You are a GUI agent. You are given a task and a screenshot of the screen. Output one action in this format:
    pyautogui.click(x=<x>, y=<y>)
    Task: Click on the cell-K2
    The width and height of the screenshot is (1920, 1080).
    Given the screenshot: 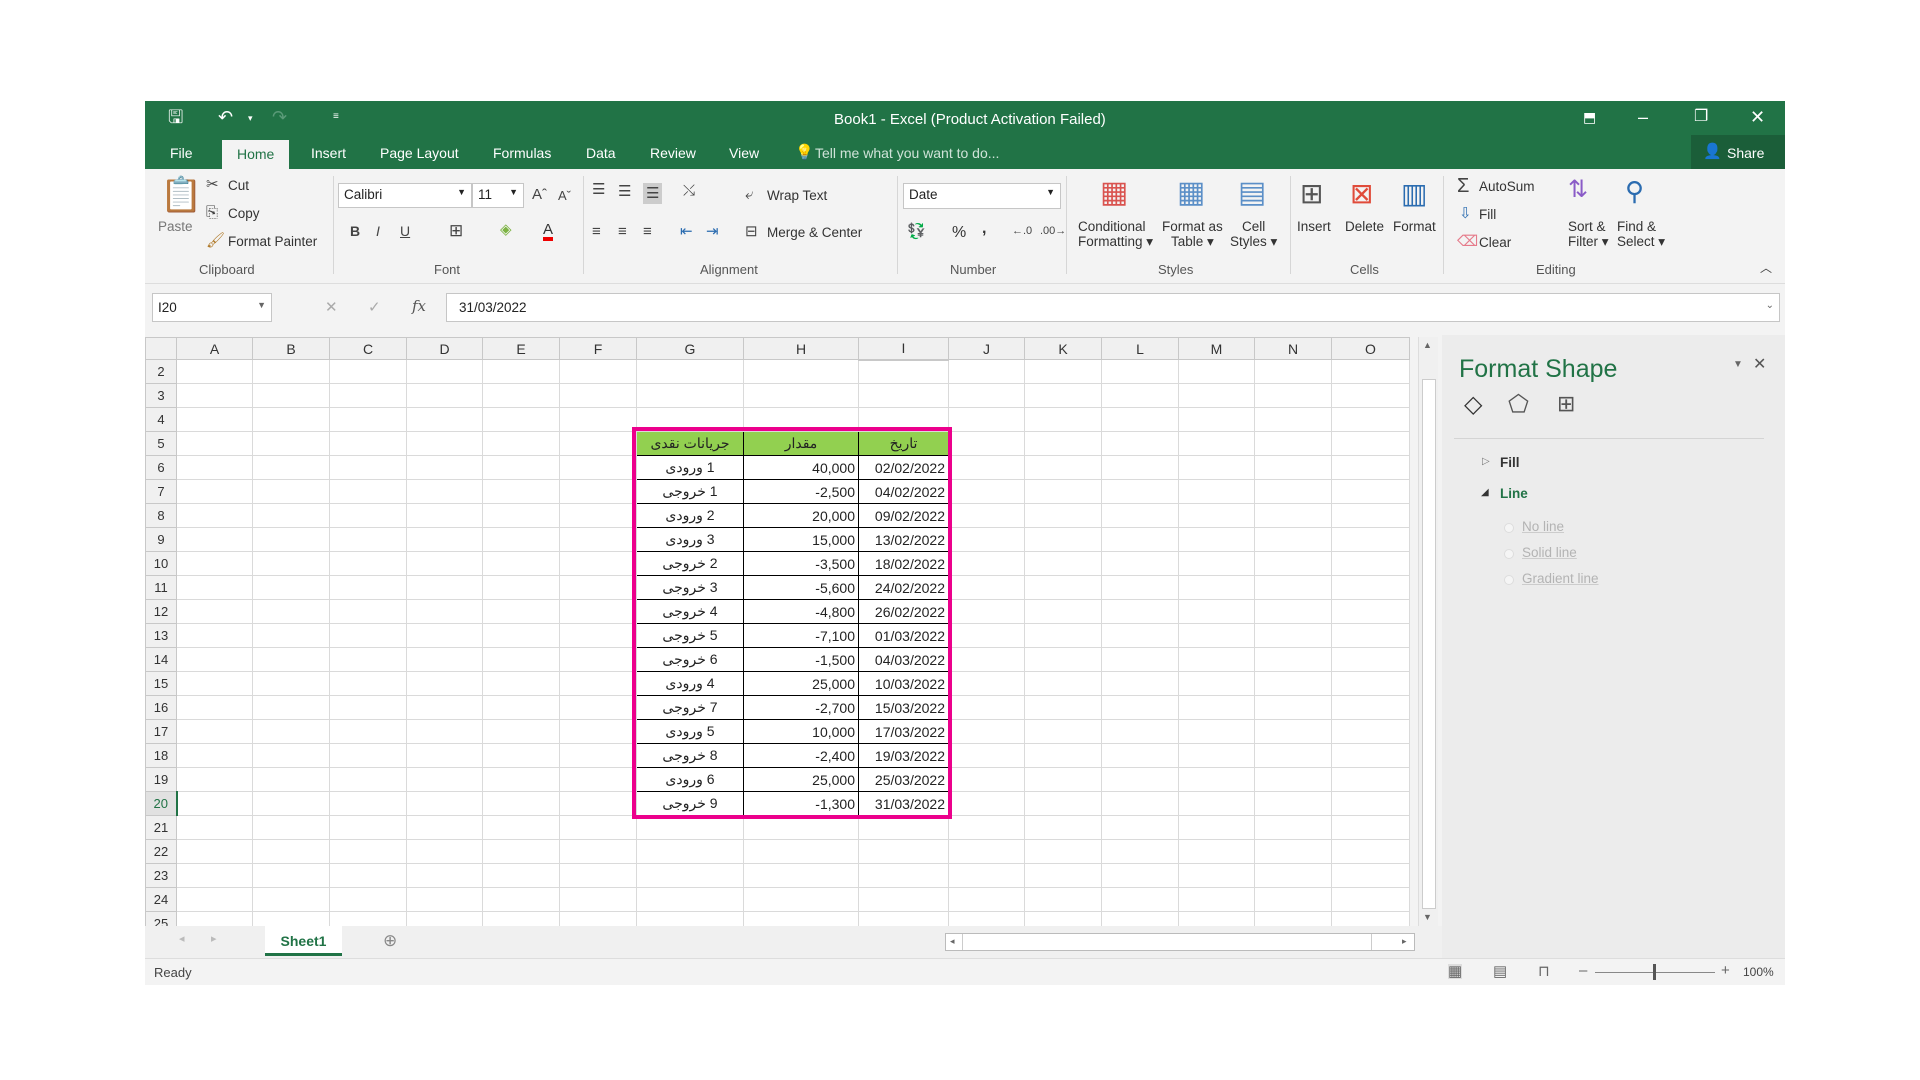 What is the action you would take?
    pyautogui.click(x=1063, y=371)
    